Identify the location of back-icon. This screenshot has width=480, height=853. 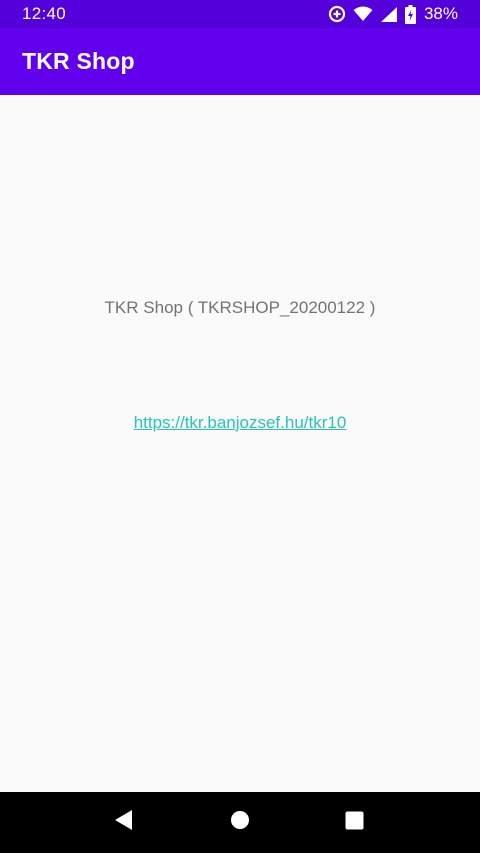
(124, 822).